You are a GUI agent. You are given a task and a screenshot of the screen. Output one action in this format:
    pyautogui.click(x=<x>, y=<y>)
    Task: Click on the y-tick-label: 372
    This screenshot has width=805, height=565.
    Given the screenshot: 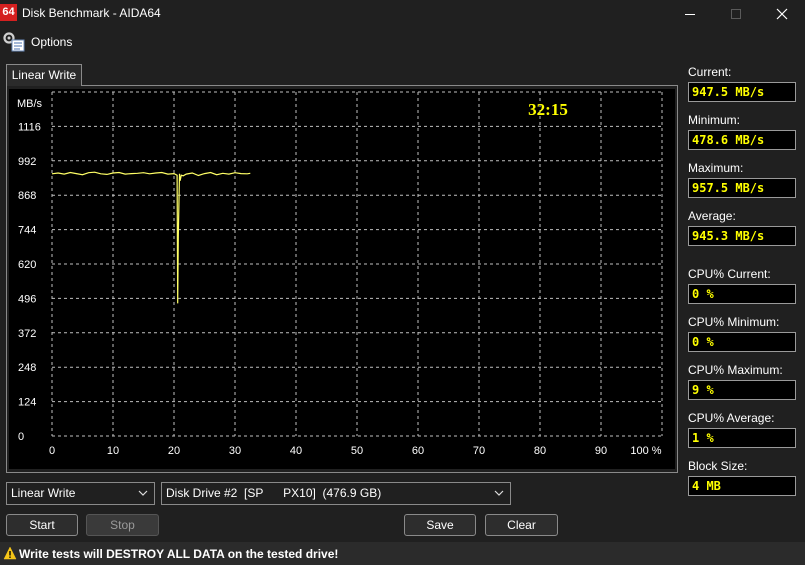 What is the action you would take?
    pyautogui.click(x=27, y=334)
    